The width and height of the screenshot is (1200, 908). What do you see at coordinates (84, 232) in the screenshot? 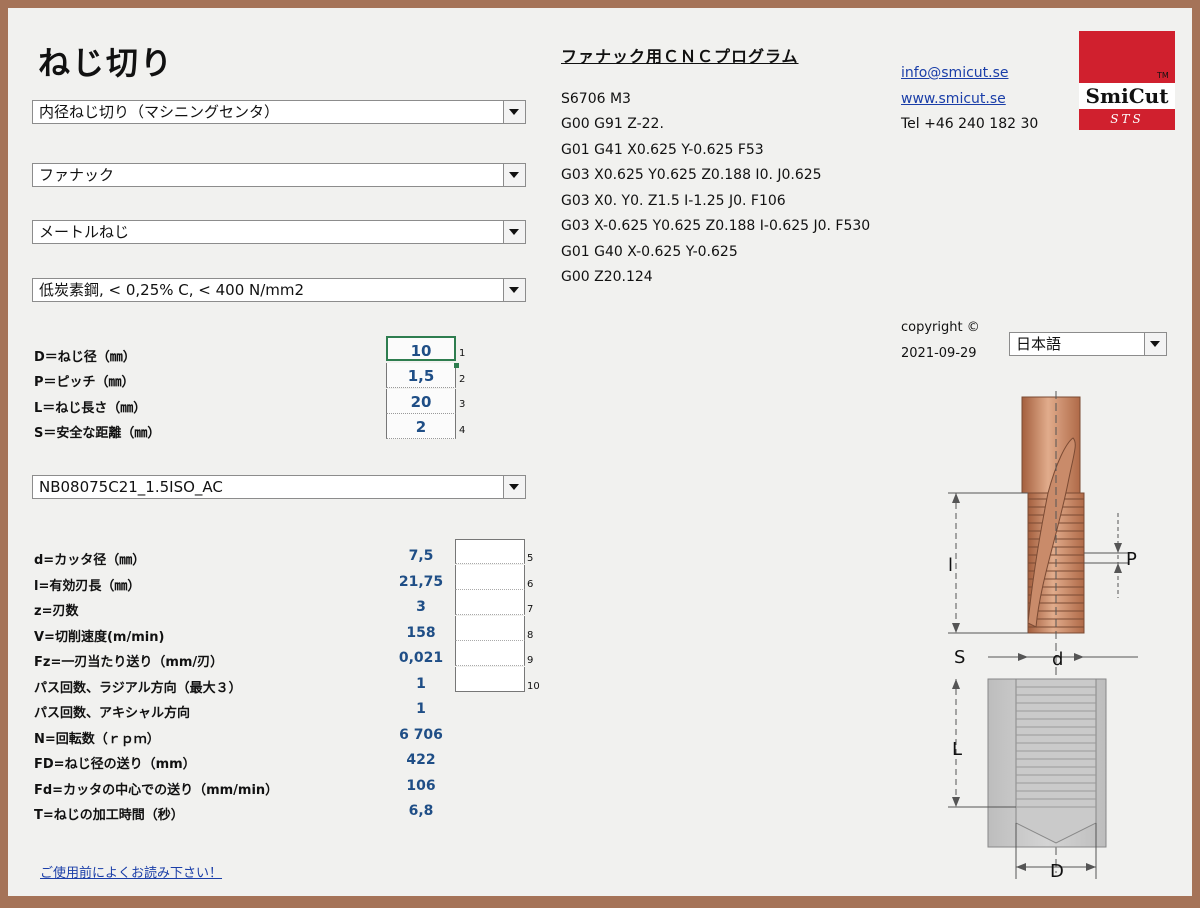
I see `thread-type-select-value: メートルねじ` at bounding box center [84, 232].